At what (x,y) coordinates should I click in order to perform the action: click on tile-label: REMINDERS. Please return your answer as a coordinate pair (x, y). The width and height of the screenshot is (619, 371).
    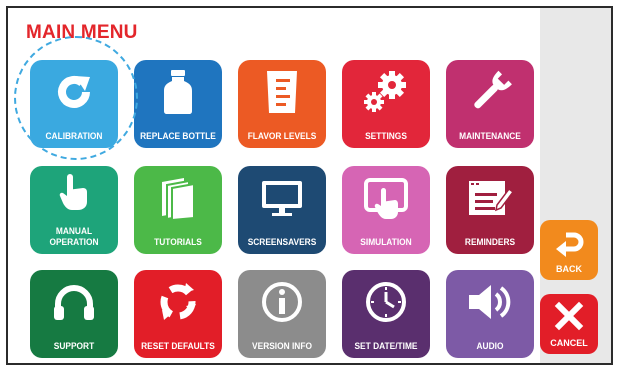
    Looking at the image, I should click on (490, 242).